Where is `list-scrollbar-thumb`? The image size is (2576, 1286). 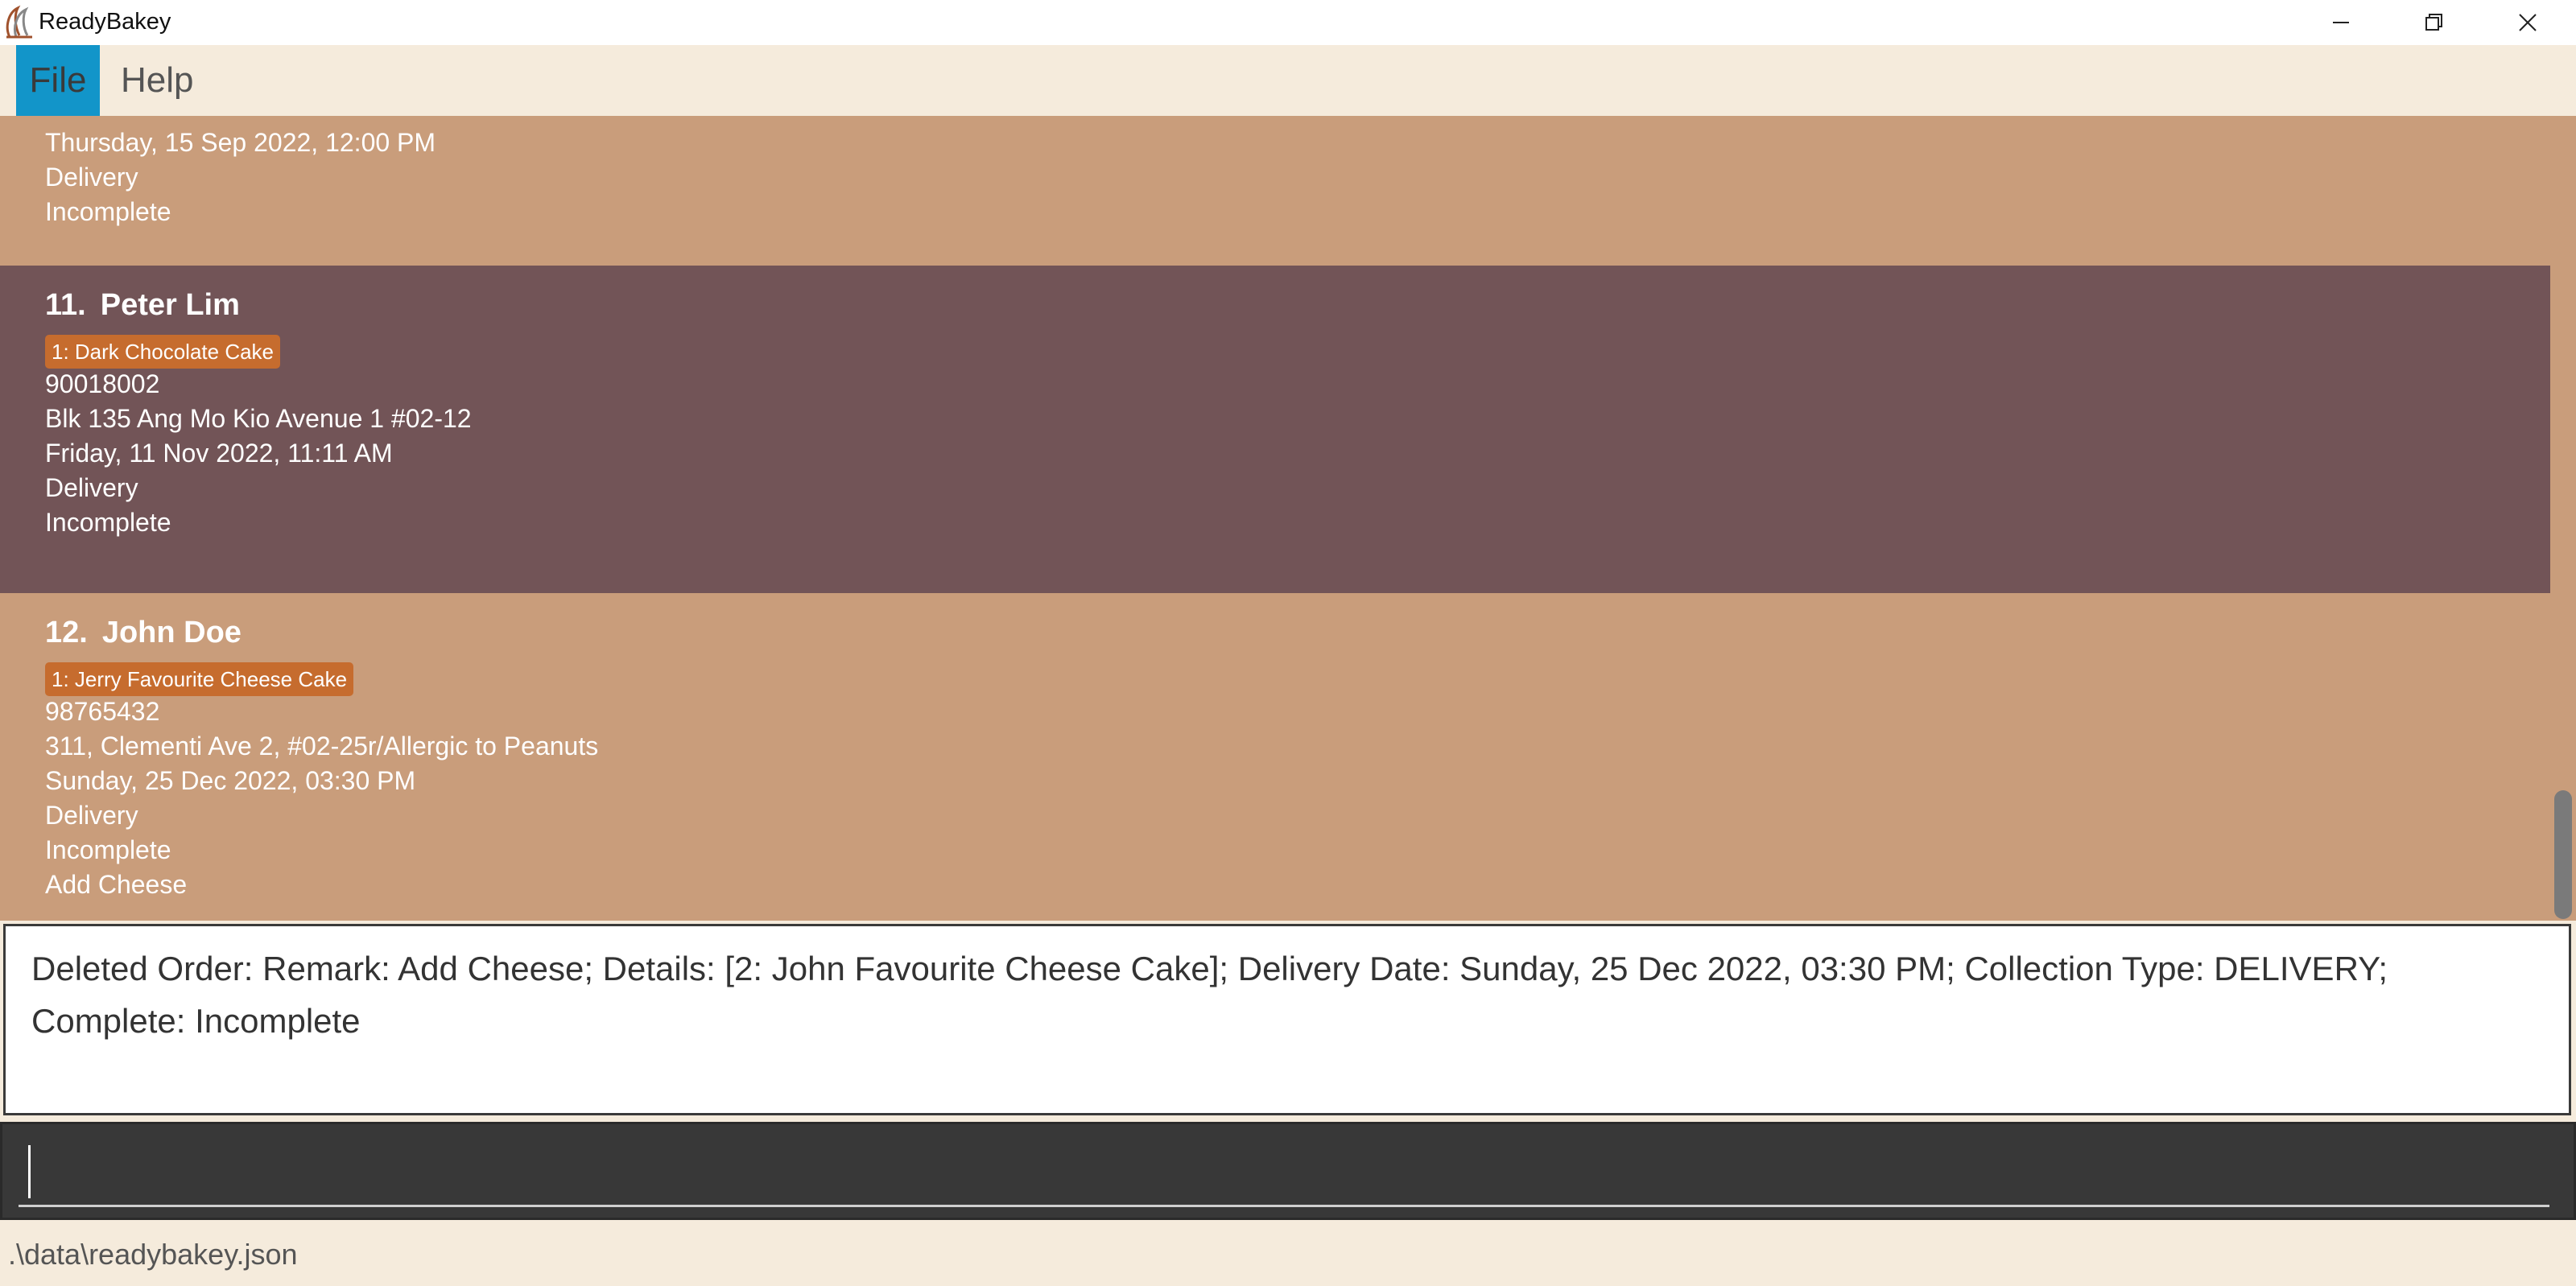
list-scrollbar-thumb is located at coordinates (2563, 854).